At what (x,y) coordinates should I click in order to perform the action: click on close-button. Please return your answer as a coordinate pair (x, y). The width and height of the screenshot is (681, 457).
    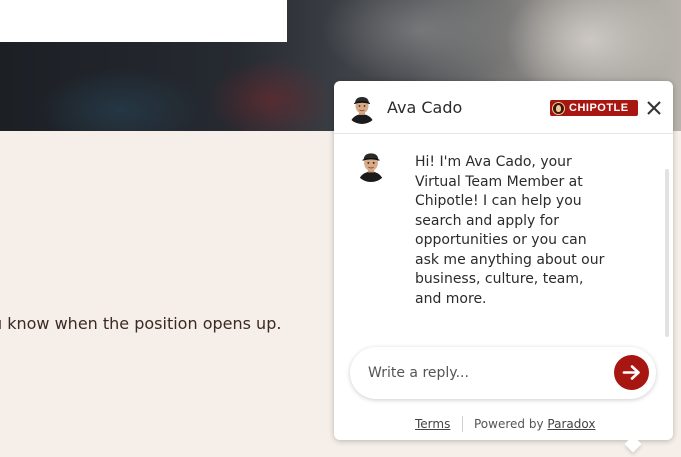
    Looking at the image, I should click on (654, 108).